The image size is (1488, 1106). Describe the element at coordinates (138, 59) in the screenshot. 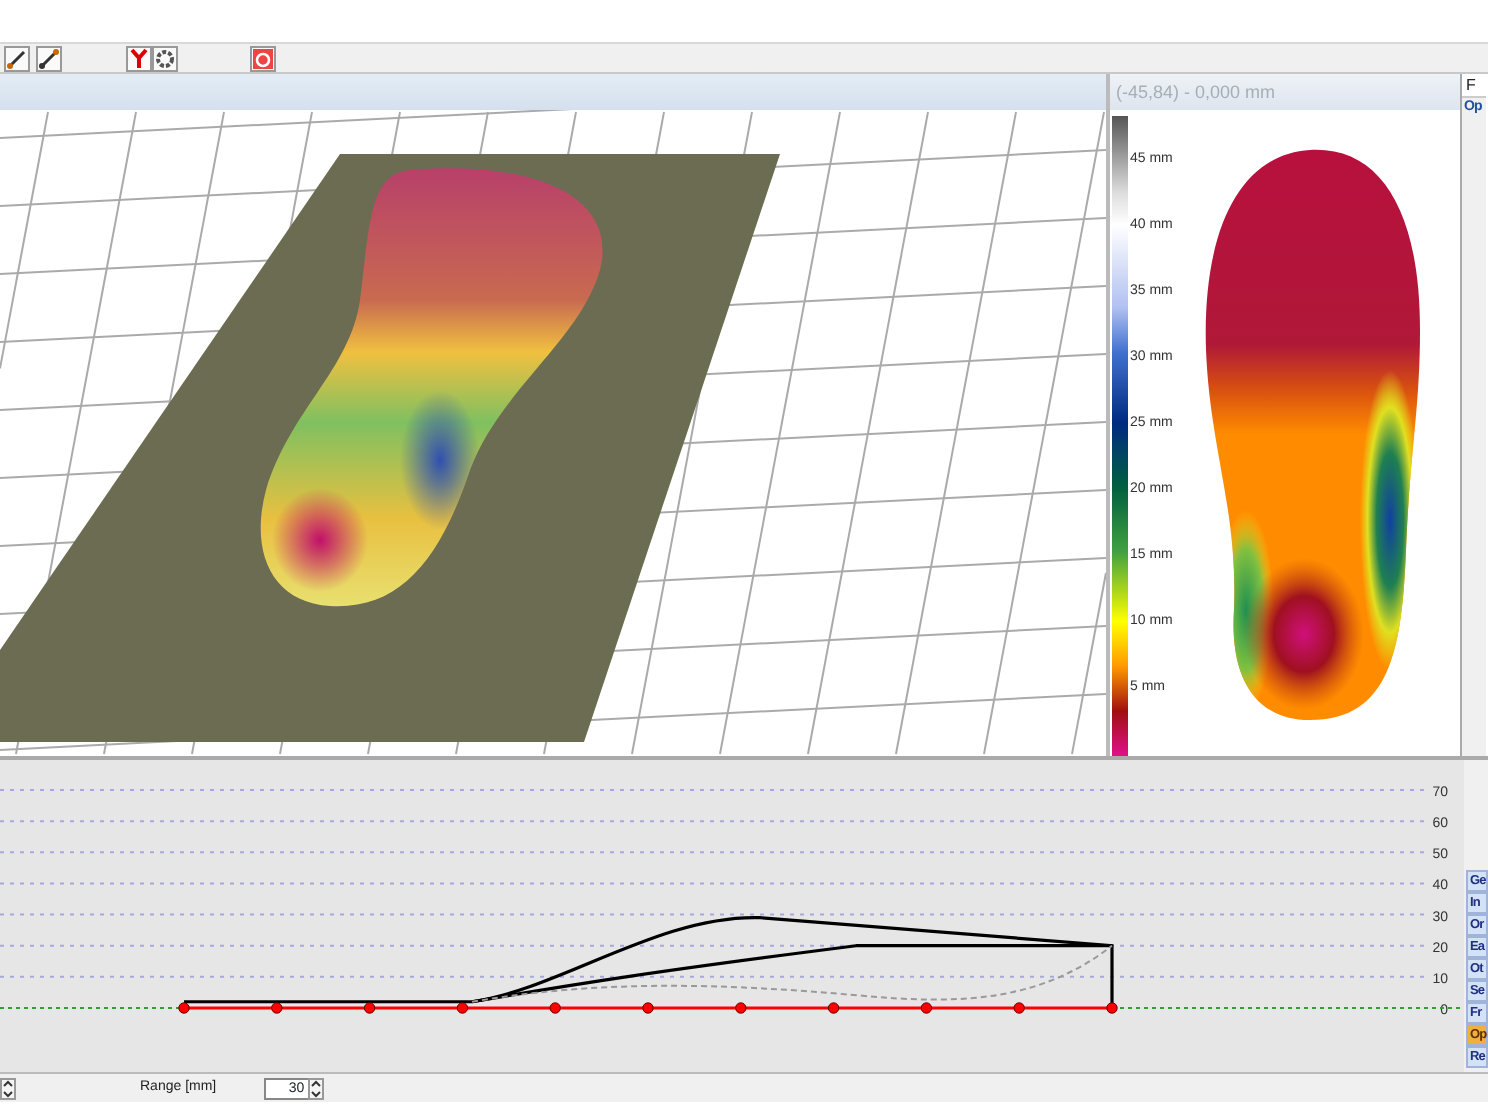

I see `fork-icon` at that location.